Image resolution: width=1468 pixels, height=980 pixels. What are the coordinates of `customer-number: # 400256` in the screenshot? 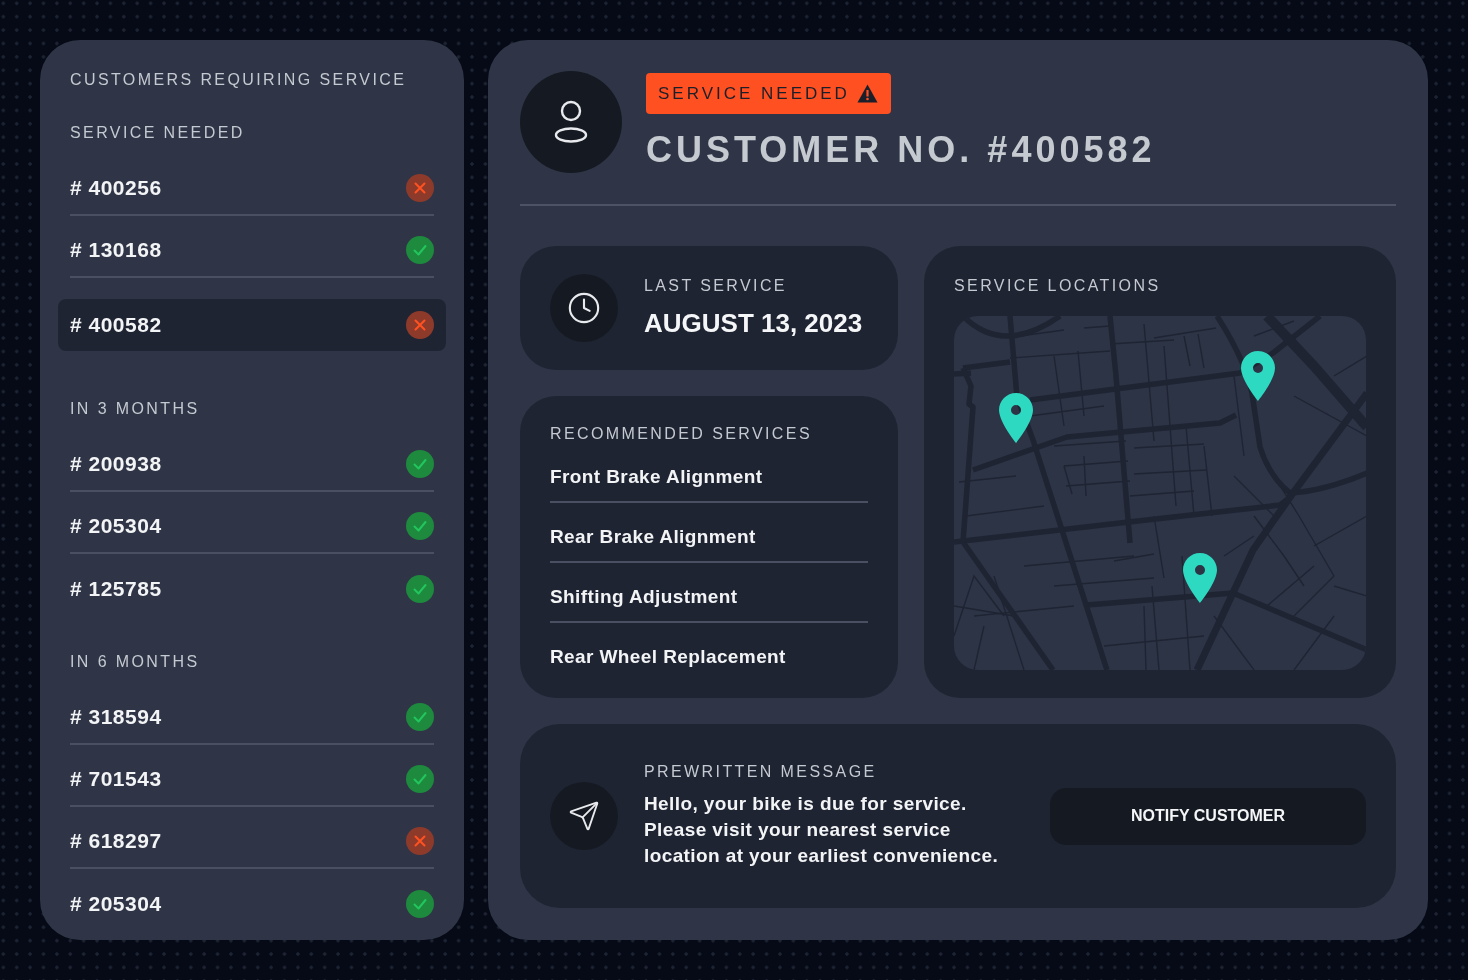 It's located at (116, 188).